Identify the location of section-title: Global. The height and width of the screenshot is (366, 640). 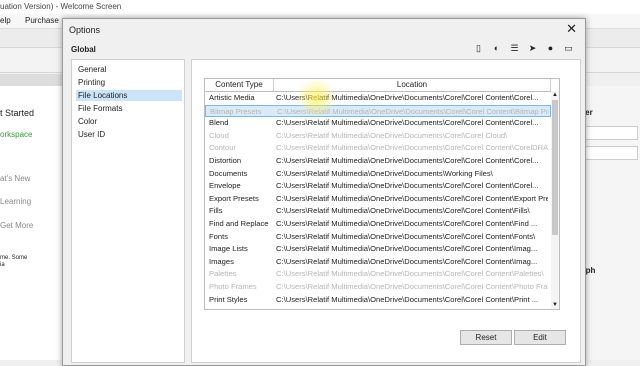
(83, 49).